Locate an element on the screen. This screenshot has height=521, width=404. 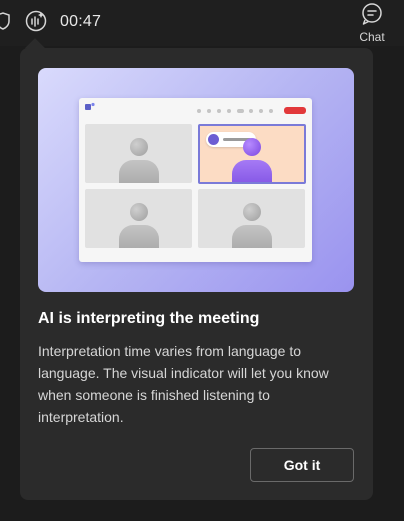
popup-title: AI is interpreting the meeting is located at coordinates (149, 318).